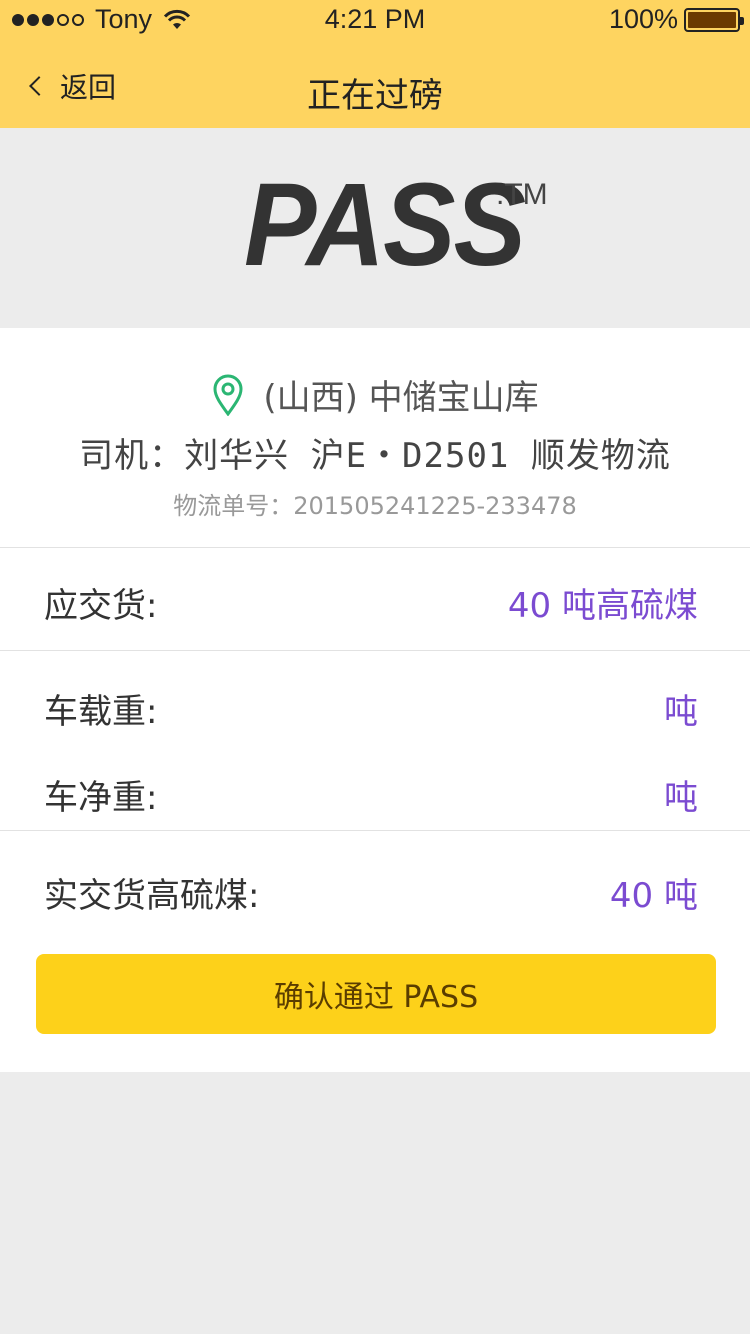  What do you see at coordinates (681, 712) in the screenshot?
I see `gross-weight-value: 吨` at bounding box center [681, 712].